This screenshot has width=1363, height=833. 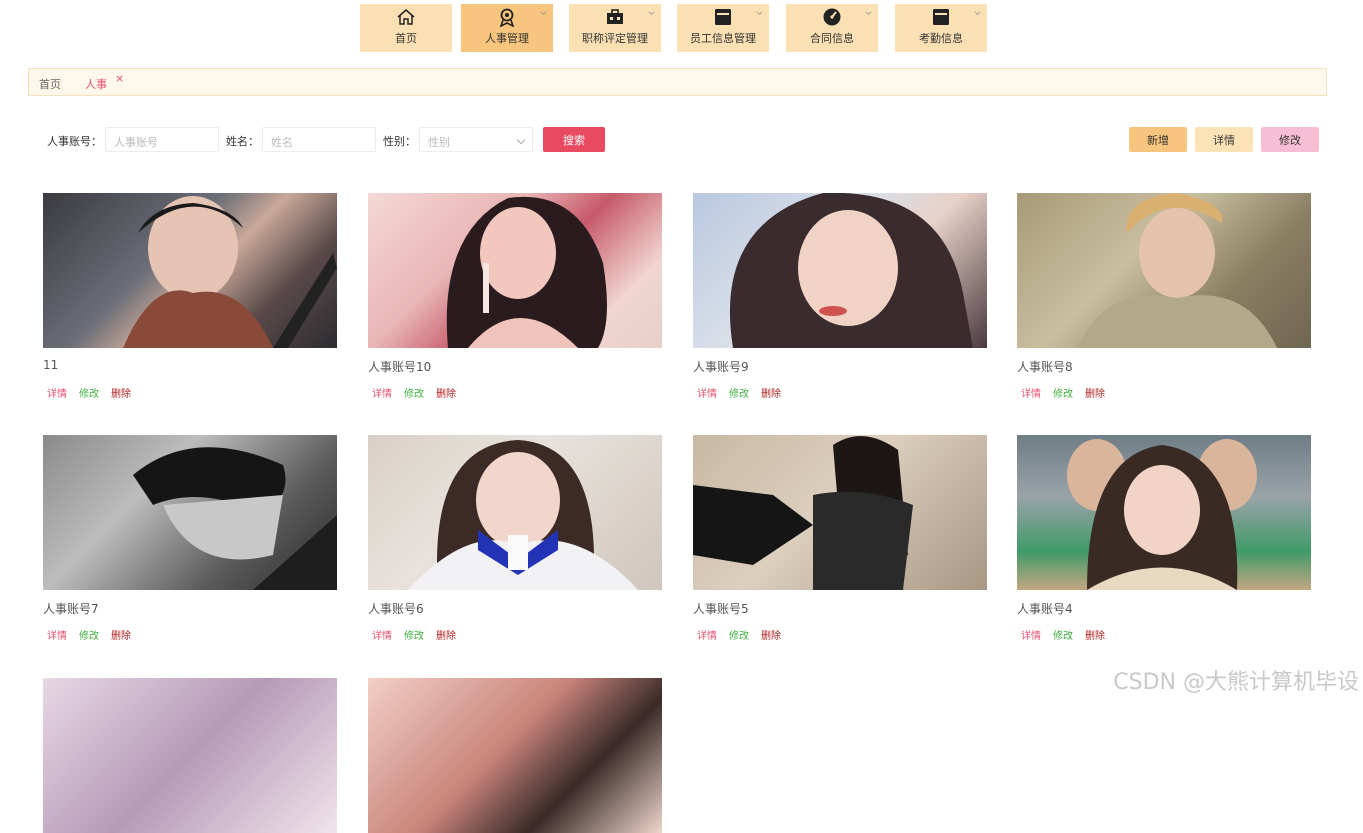 I want to click on nav-label: 合同信息, so click(x=832, y=38).